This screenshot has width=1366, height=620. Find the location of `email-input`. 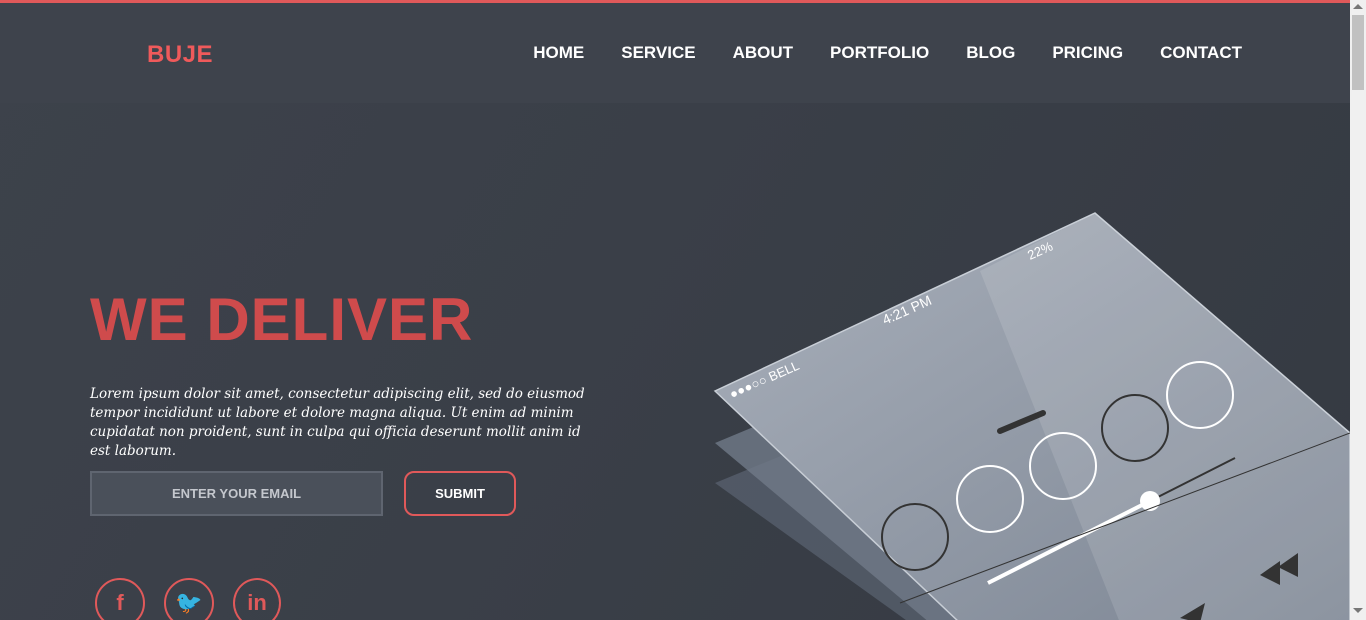

email-input is located at coordinates (236, 493).